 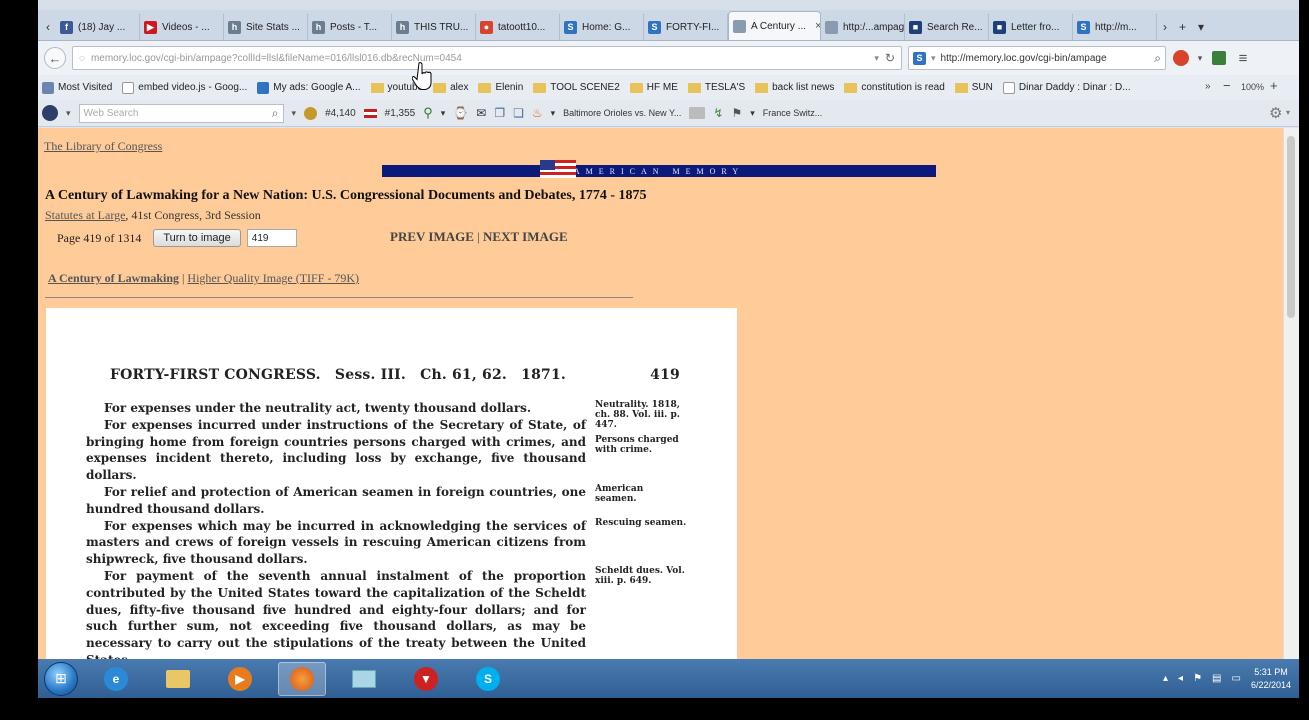 What do you see at coordinates (48, 27) in the screenshot?
I see `tab-scroll-left-icon: ‹` at bounding box center [48, 27].